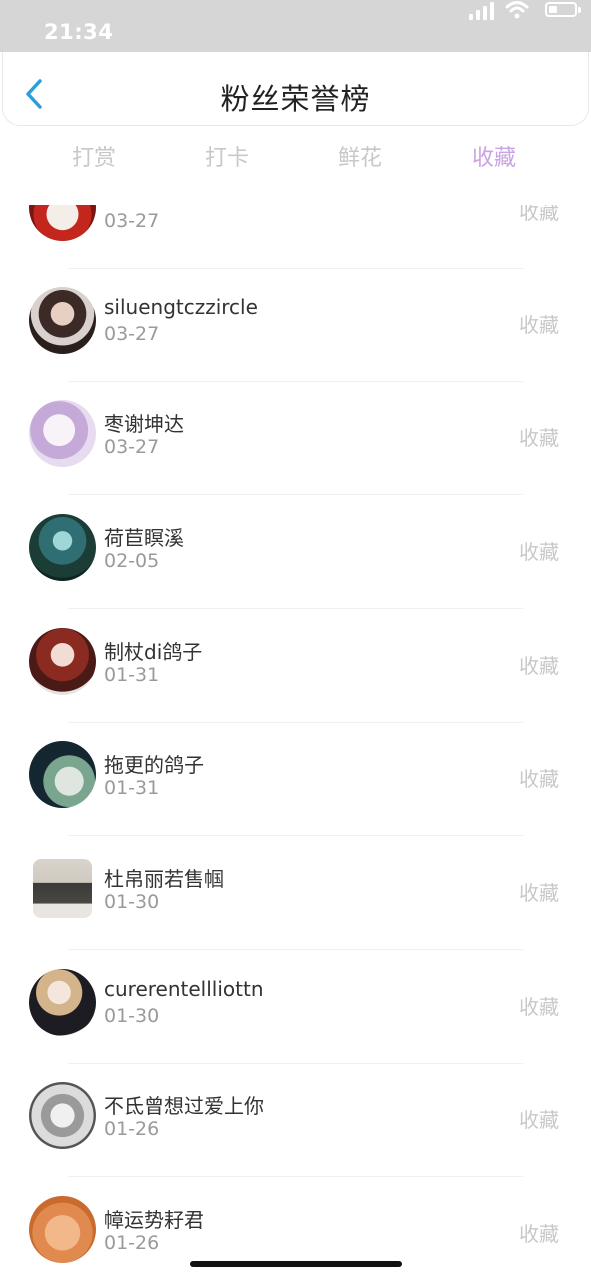 The height and width of the screenshot is (1280, 591). I want to click on list-item: 03-27 收藏, so click(295, 237).